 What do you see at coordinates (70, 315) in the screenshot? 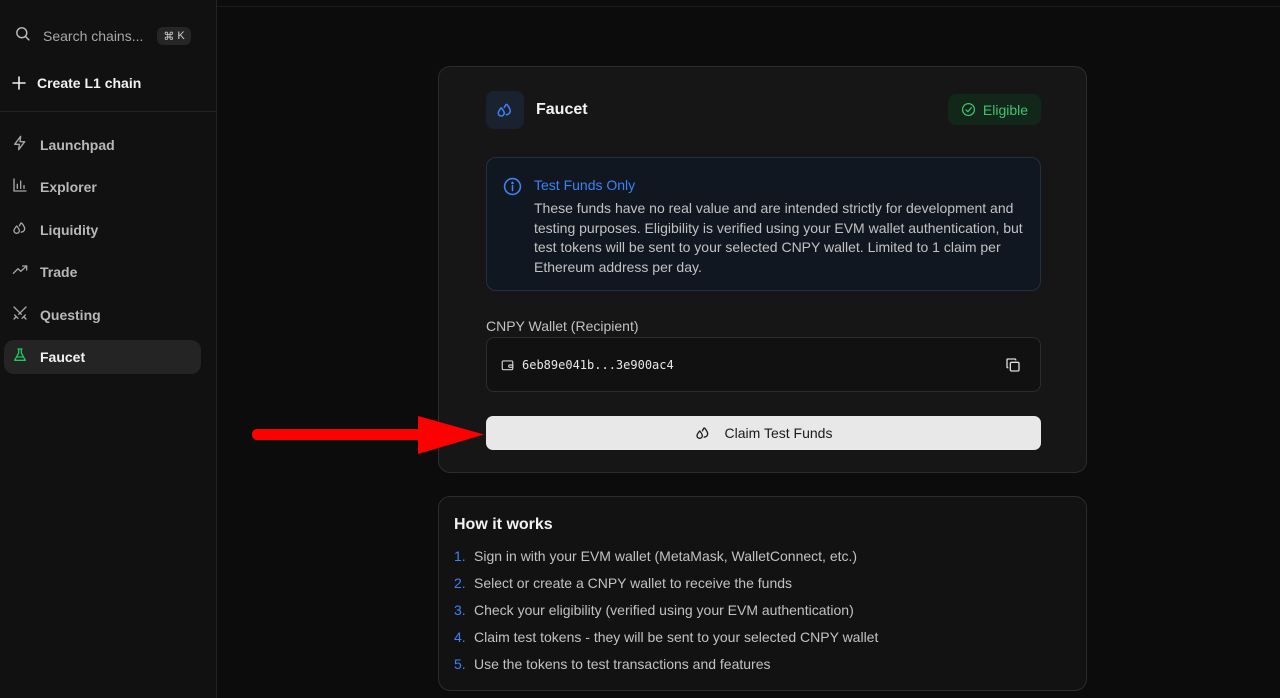
I see `sidebar-item-label: Questing` at bounding box center [70, 315].